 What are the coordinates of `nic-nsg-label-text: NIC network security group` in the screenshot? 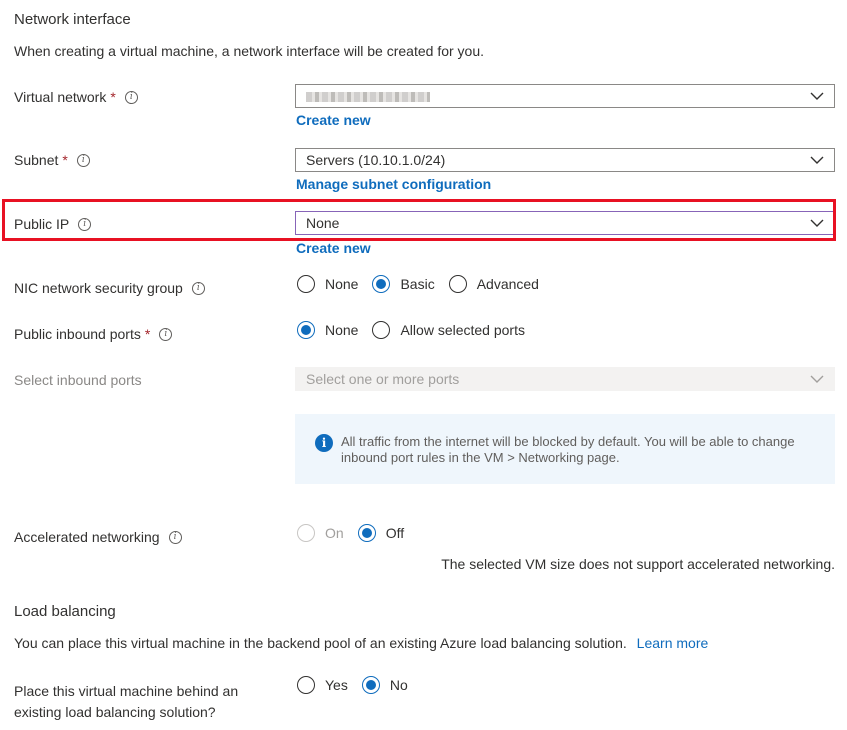 It's located at (98, 288).